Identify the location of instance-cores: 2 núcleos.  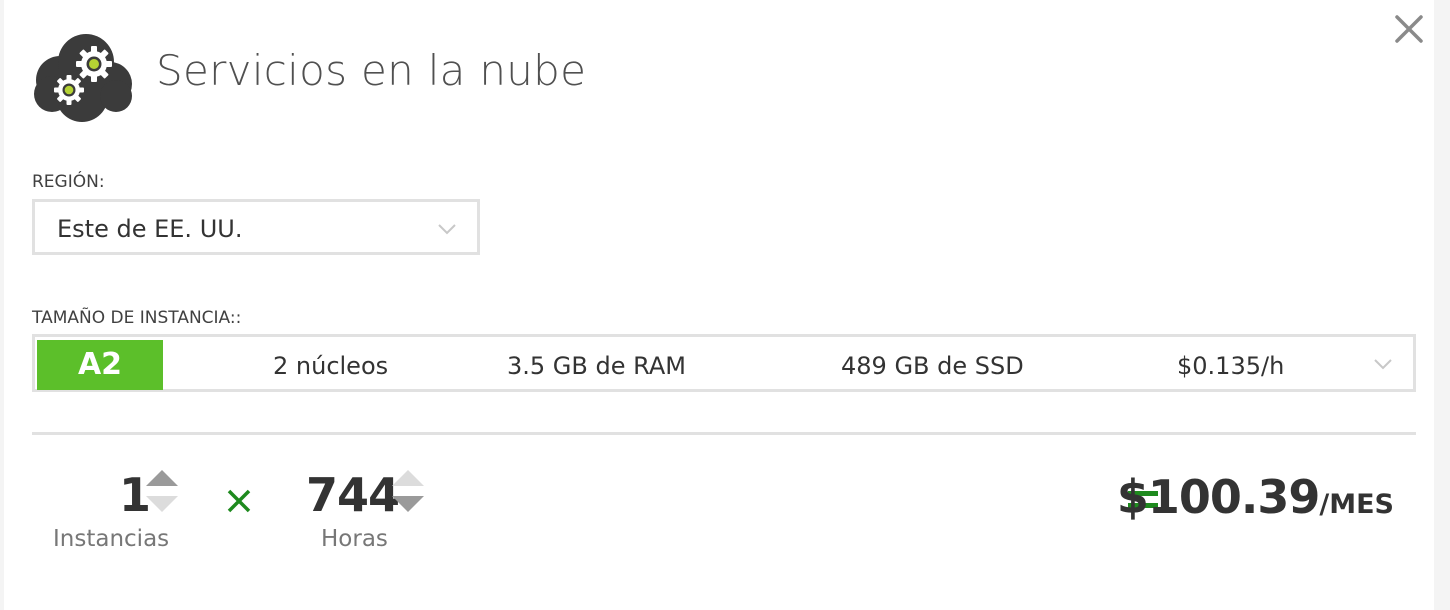
(331, 366).